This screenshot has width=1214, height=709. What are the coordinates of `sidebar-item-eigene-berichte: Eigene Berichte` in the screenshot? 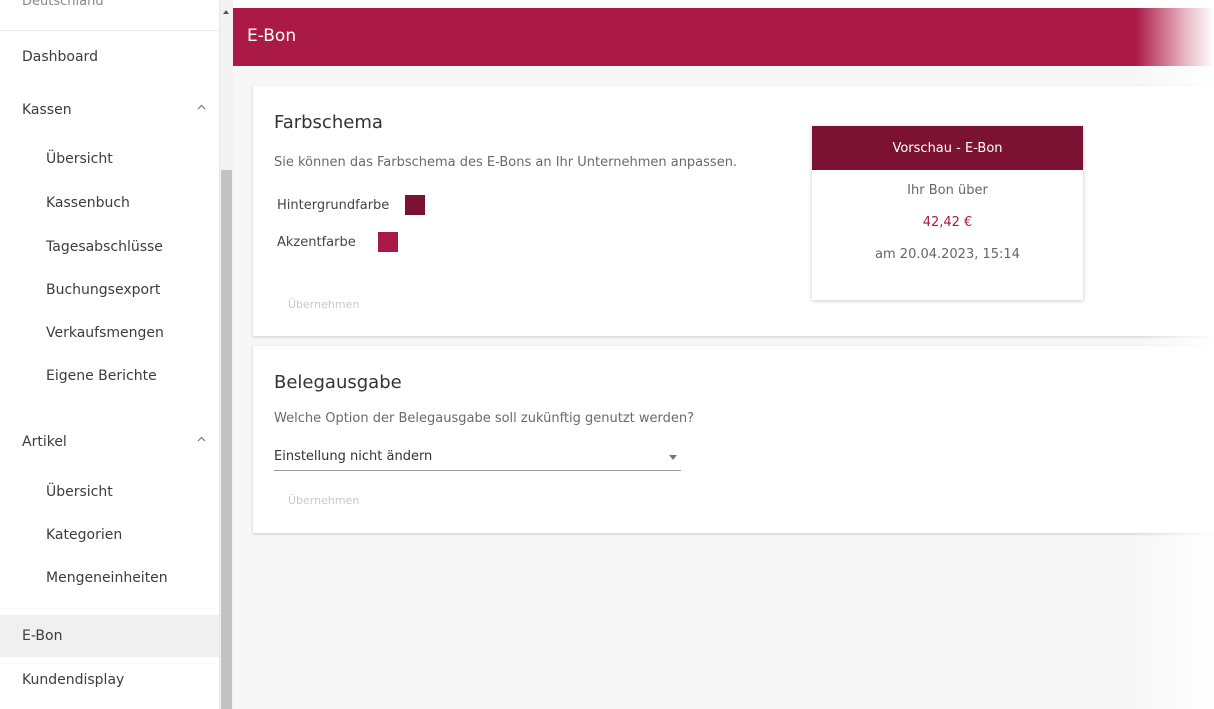 It's located at (109, 376).